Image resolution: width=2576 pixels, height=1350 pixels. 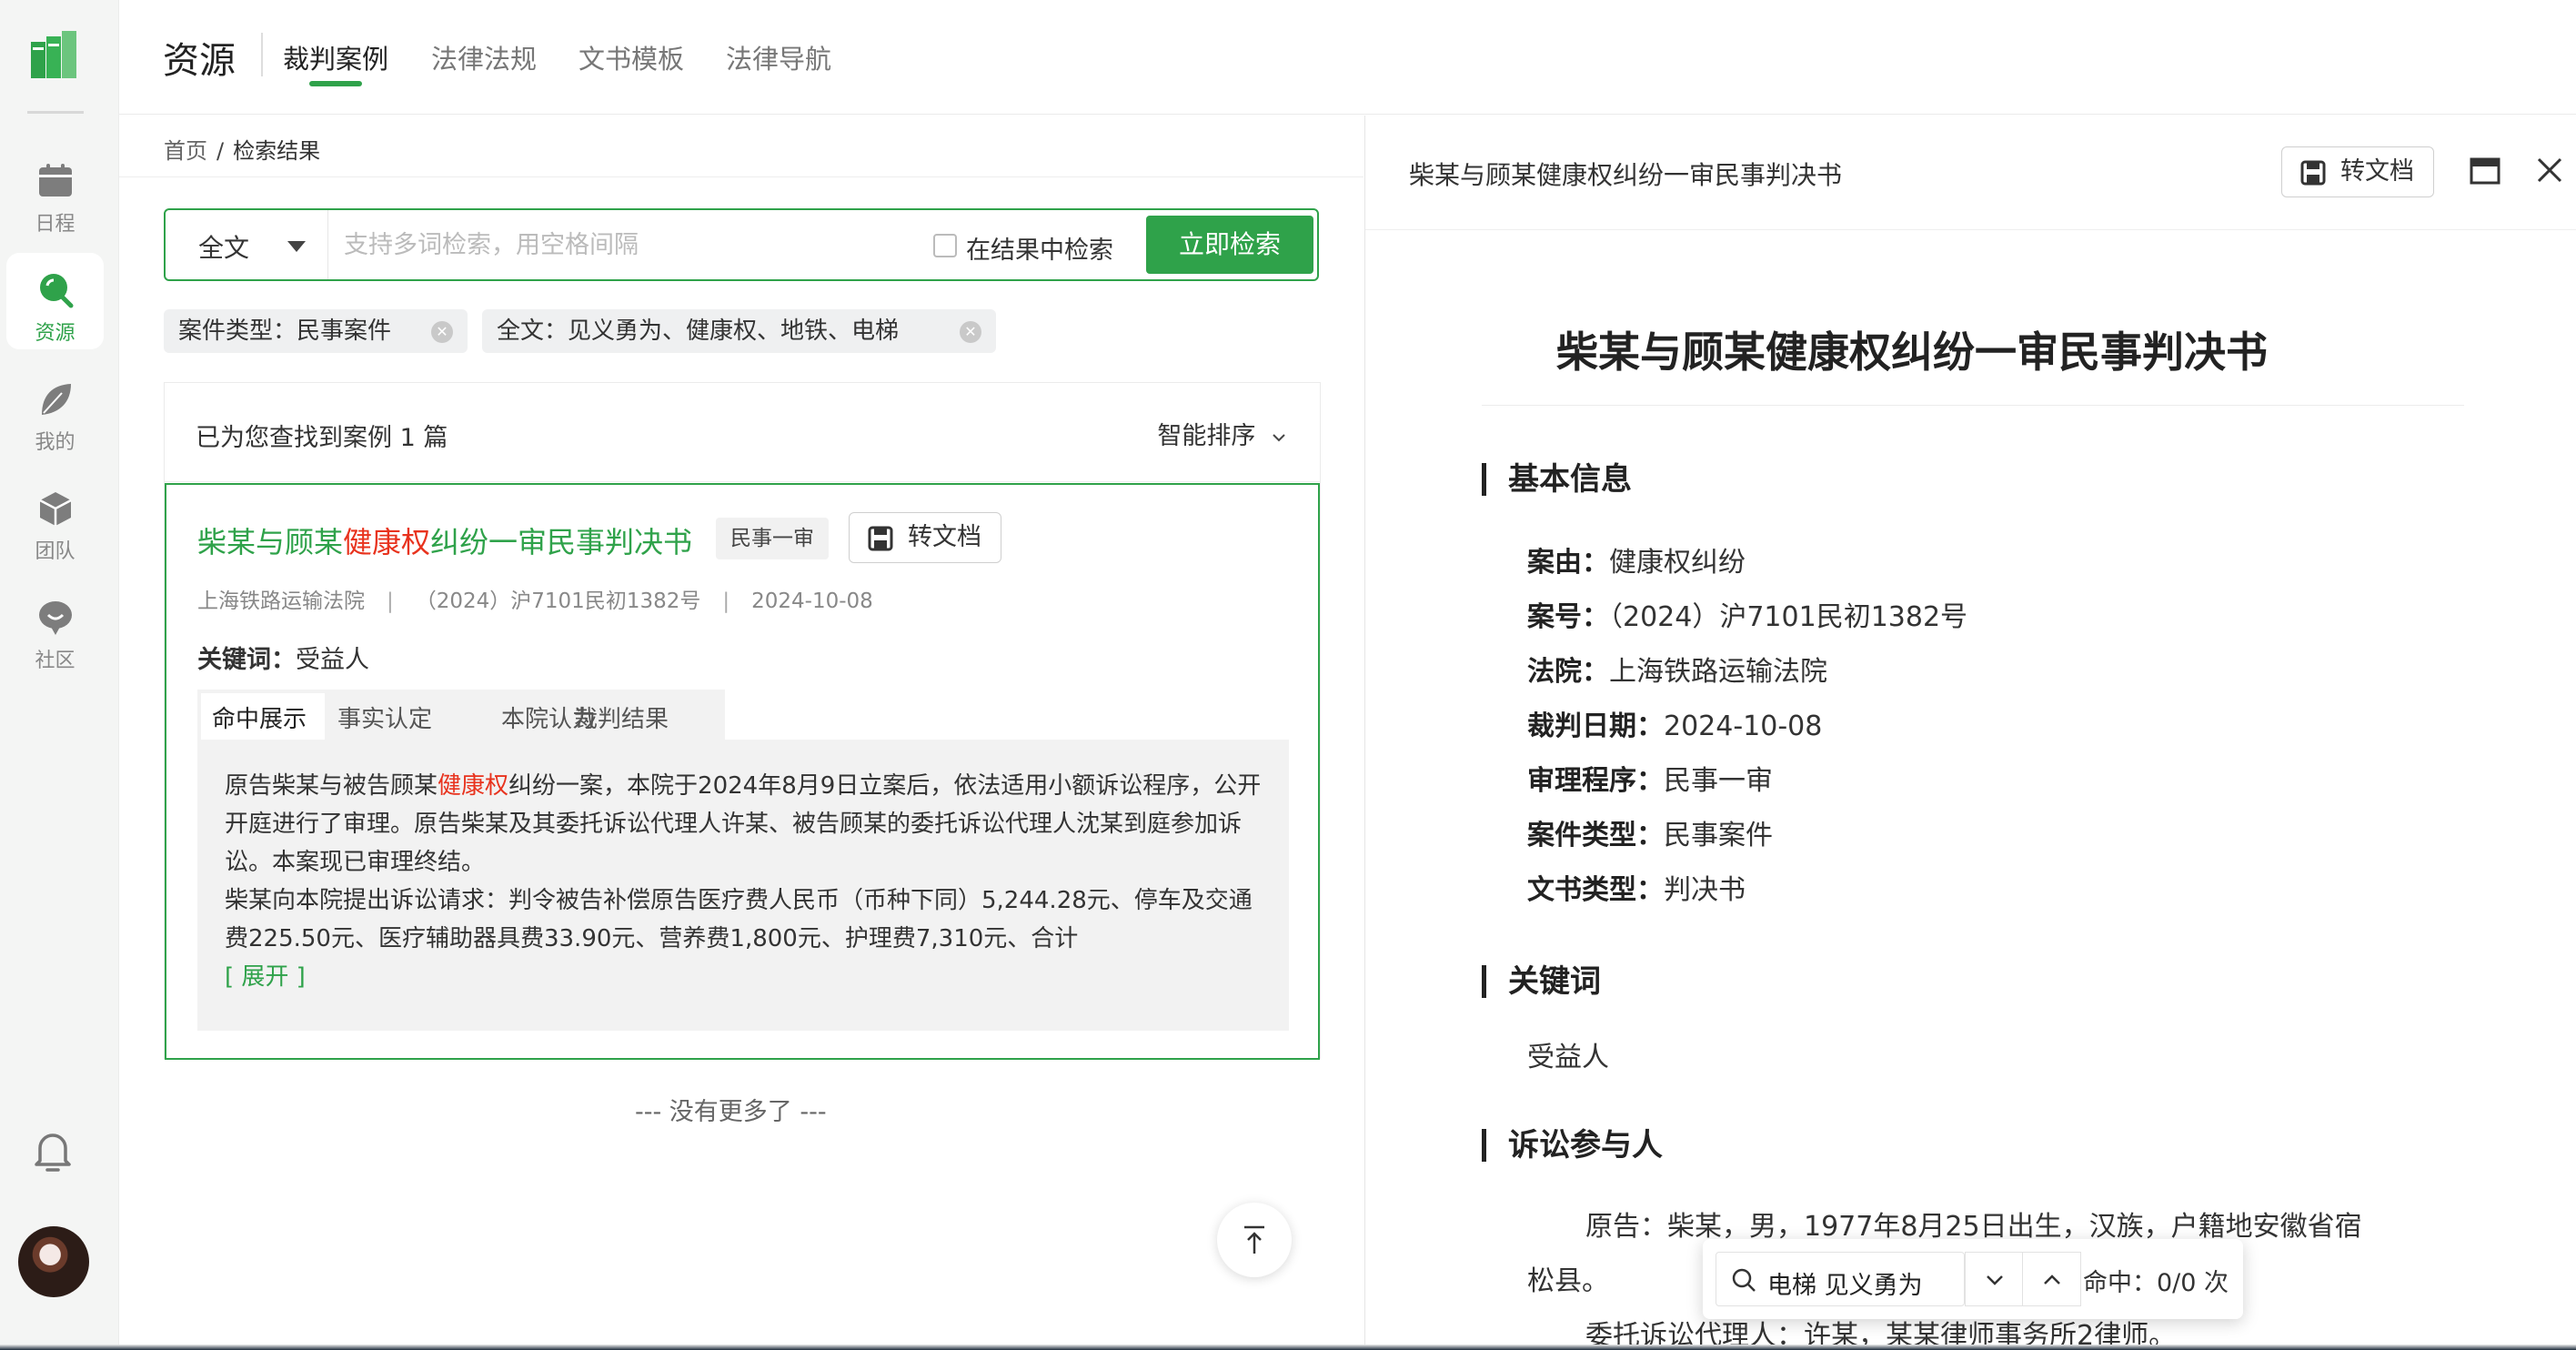 What do you see at coordinates (1572, 1145) in the screenshot?
I see `section-parties: 诉讼参与人` at bounding box center [1572, 1145].